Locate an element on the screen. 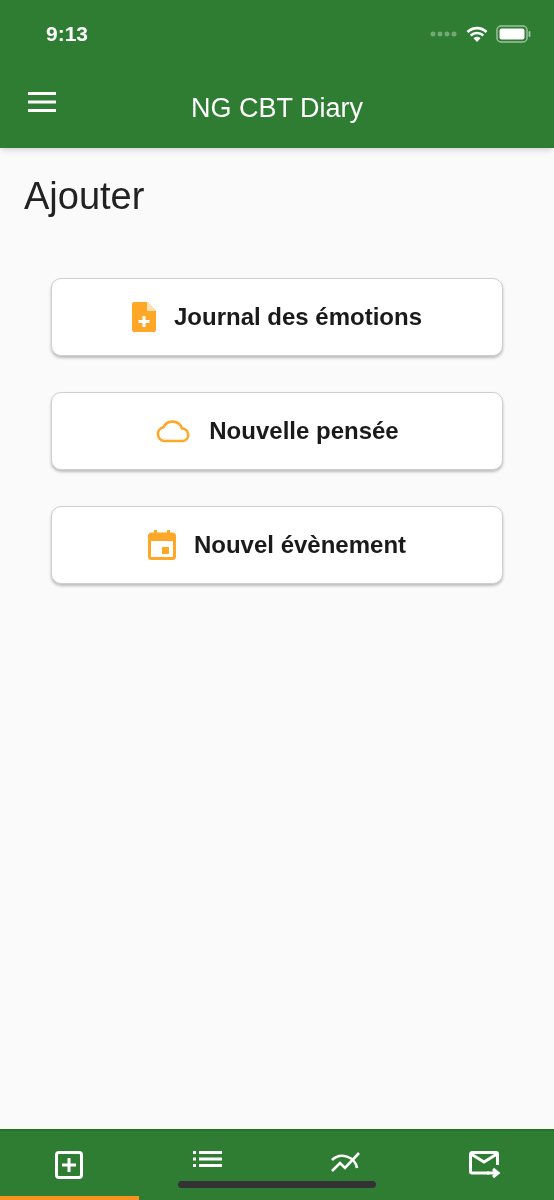 This screenshot has width=554, height=1200. list-icon is located at coordinates (208, 1159).